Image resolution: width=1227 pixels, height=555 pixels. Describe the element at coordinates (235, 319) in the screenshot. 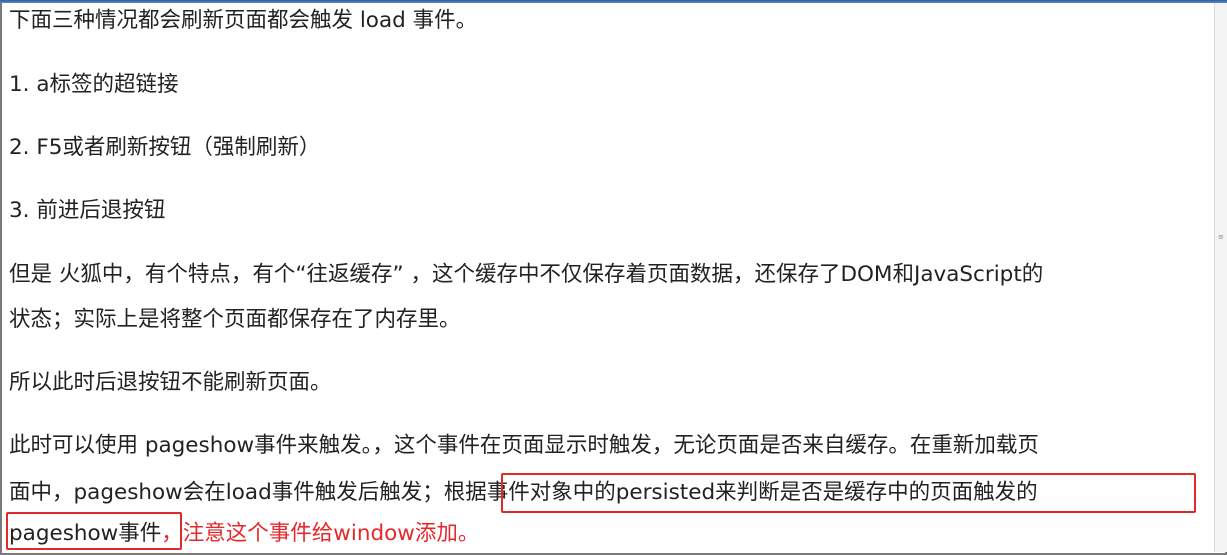

I see `firefox-paragraph-line-2: 状态；实际上是将整个页面都保存在了内存里。` at that location.